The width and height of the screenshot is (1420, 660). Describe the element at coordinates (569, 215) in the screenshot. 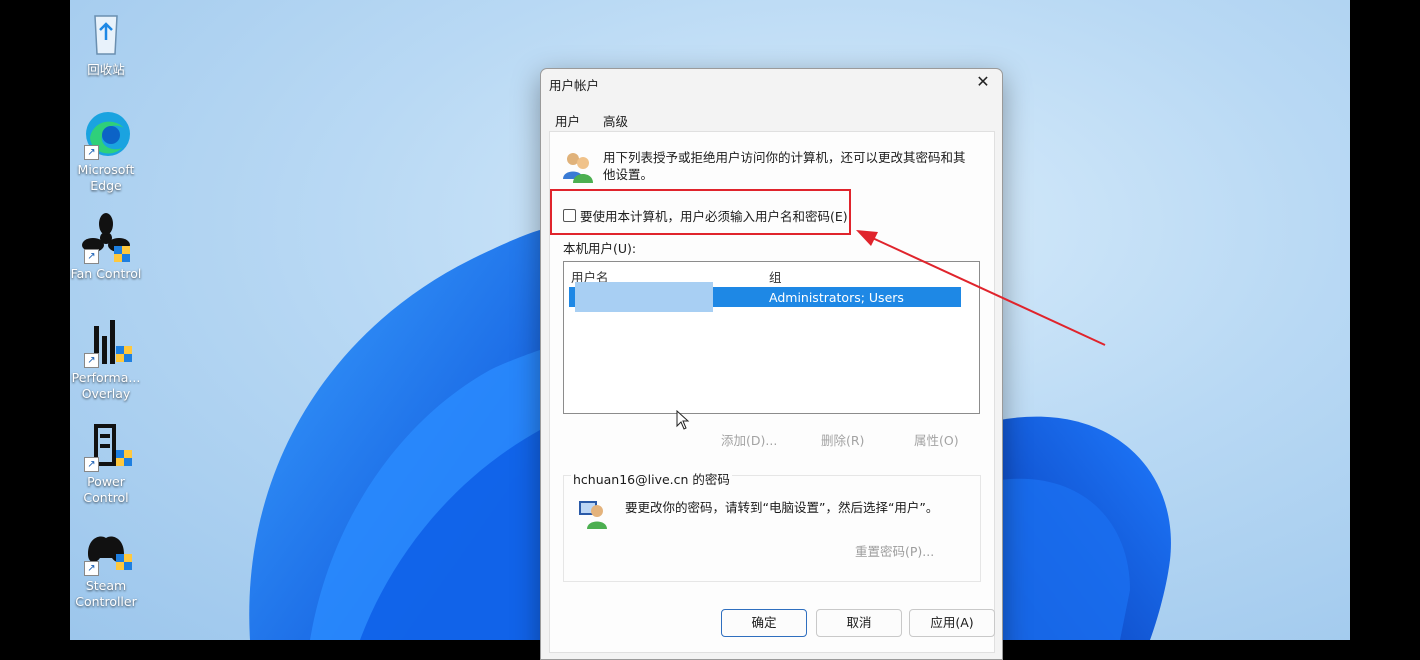

I see `require-password-checkbox` at that location.